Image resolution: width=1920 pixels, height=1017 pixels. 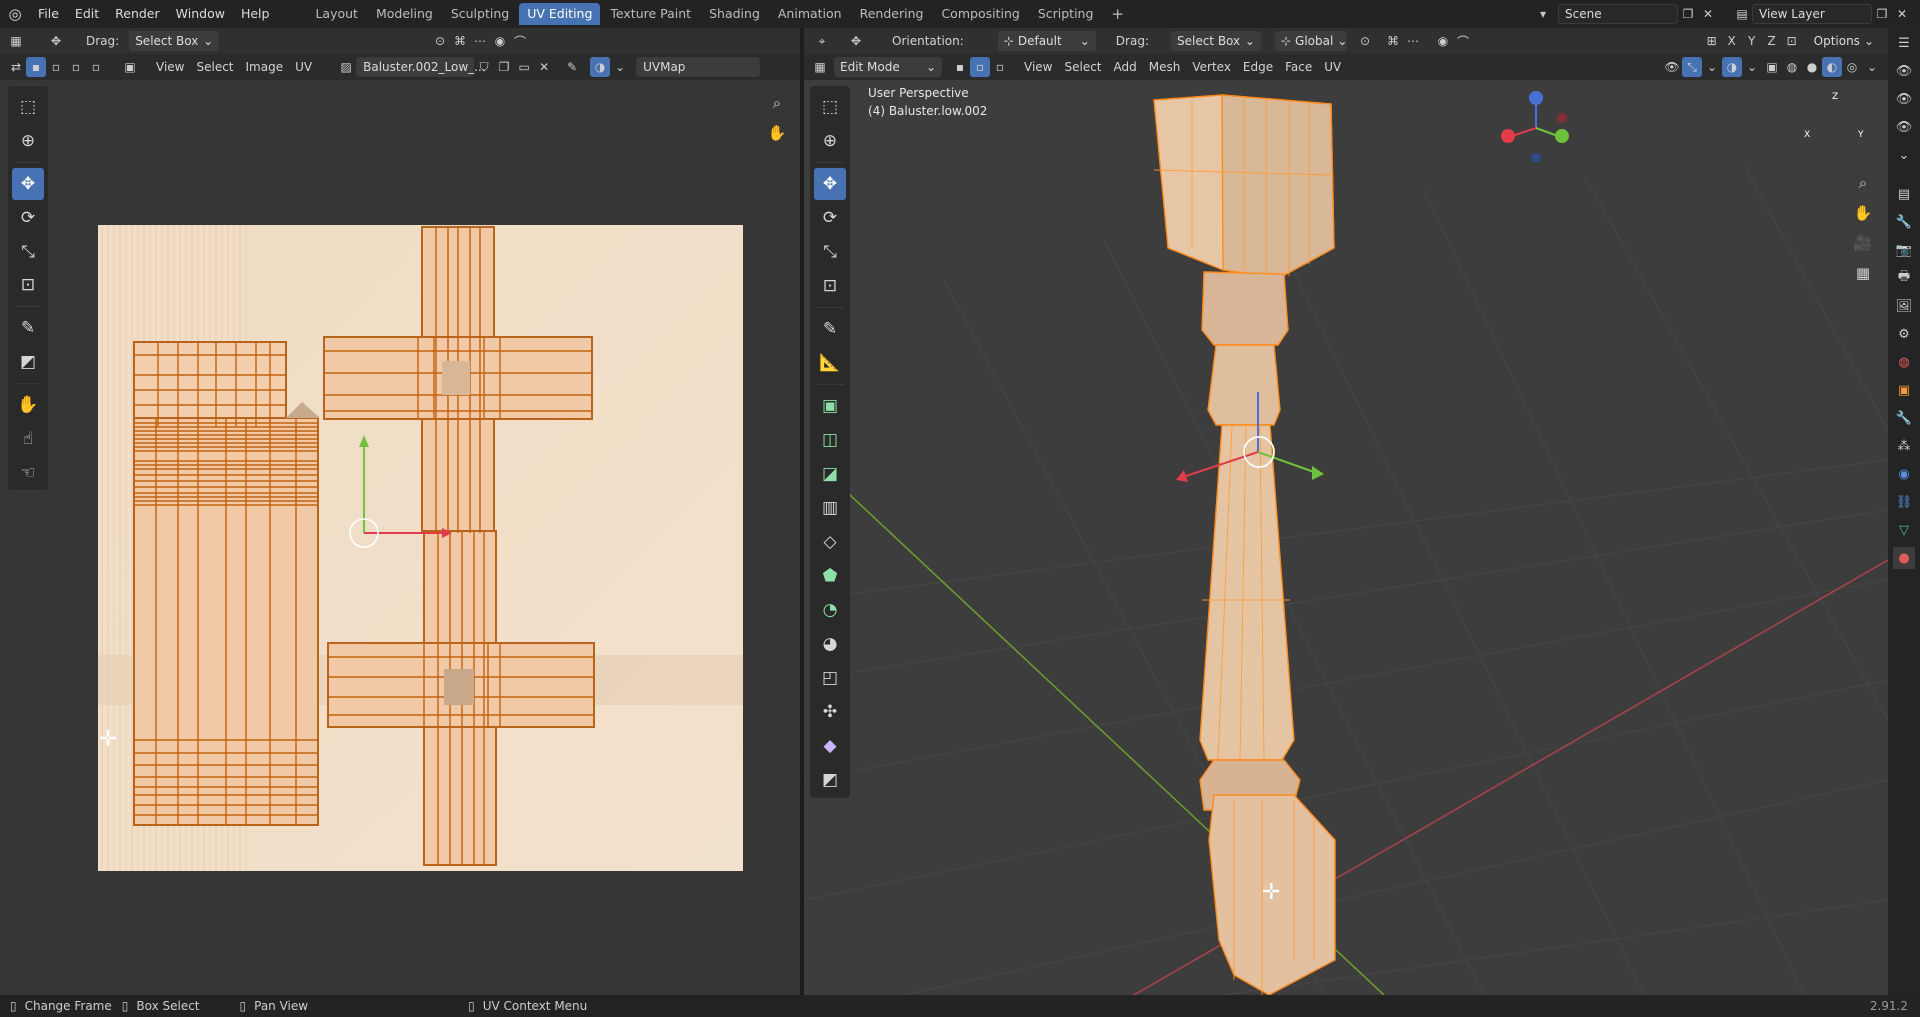 What do you see at coordinates (830, 474) in the screenshot?
I see `bevel-icon: ◪` at bounding box center [830, 474].